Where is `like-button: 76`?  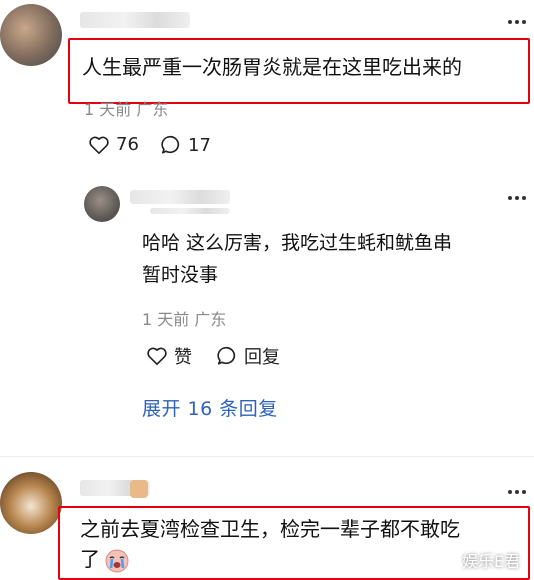 like-button: 76 is located at coordinates (113, 144).